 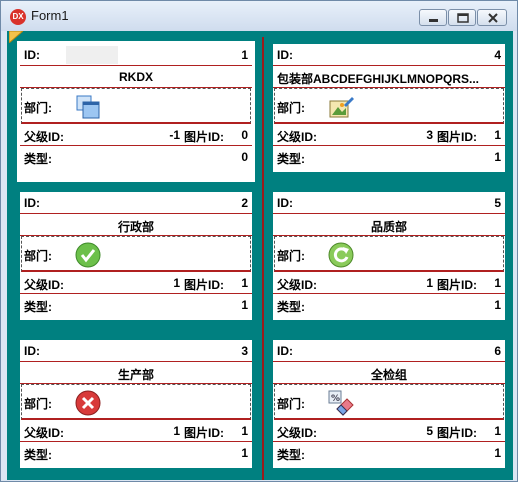 I want to click on id-row: ID: 2, so click(x=136, y=203).